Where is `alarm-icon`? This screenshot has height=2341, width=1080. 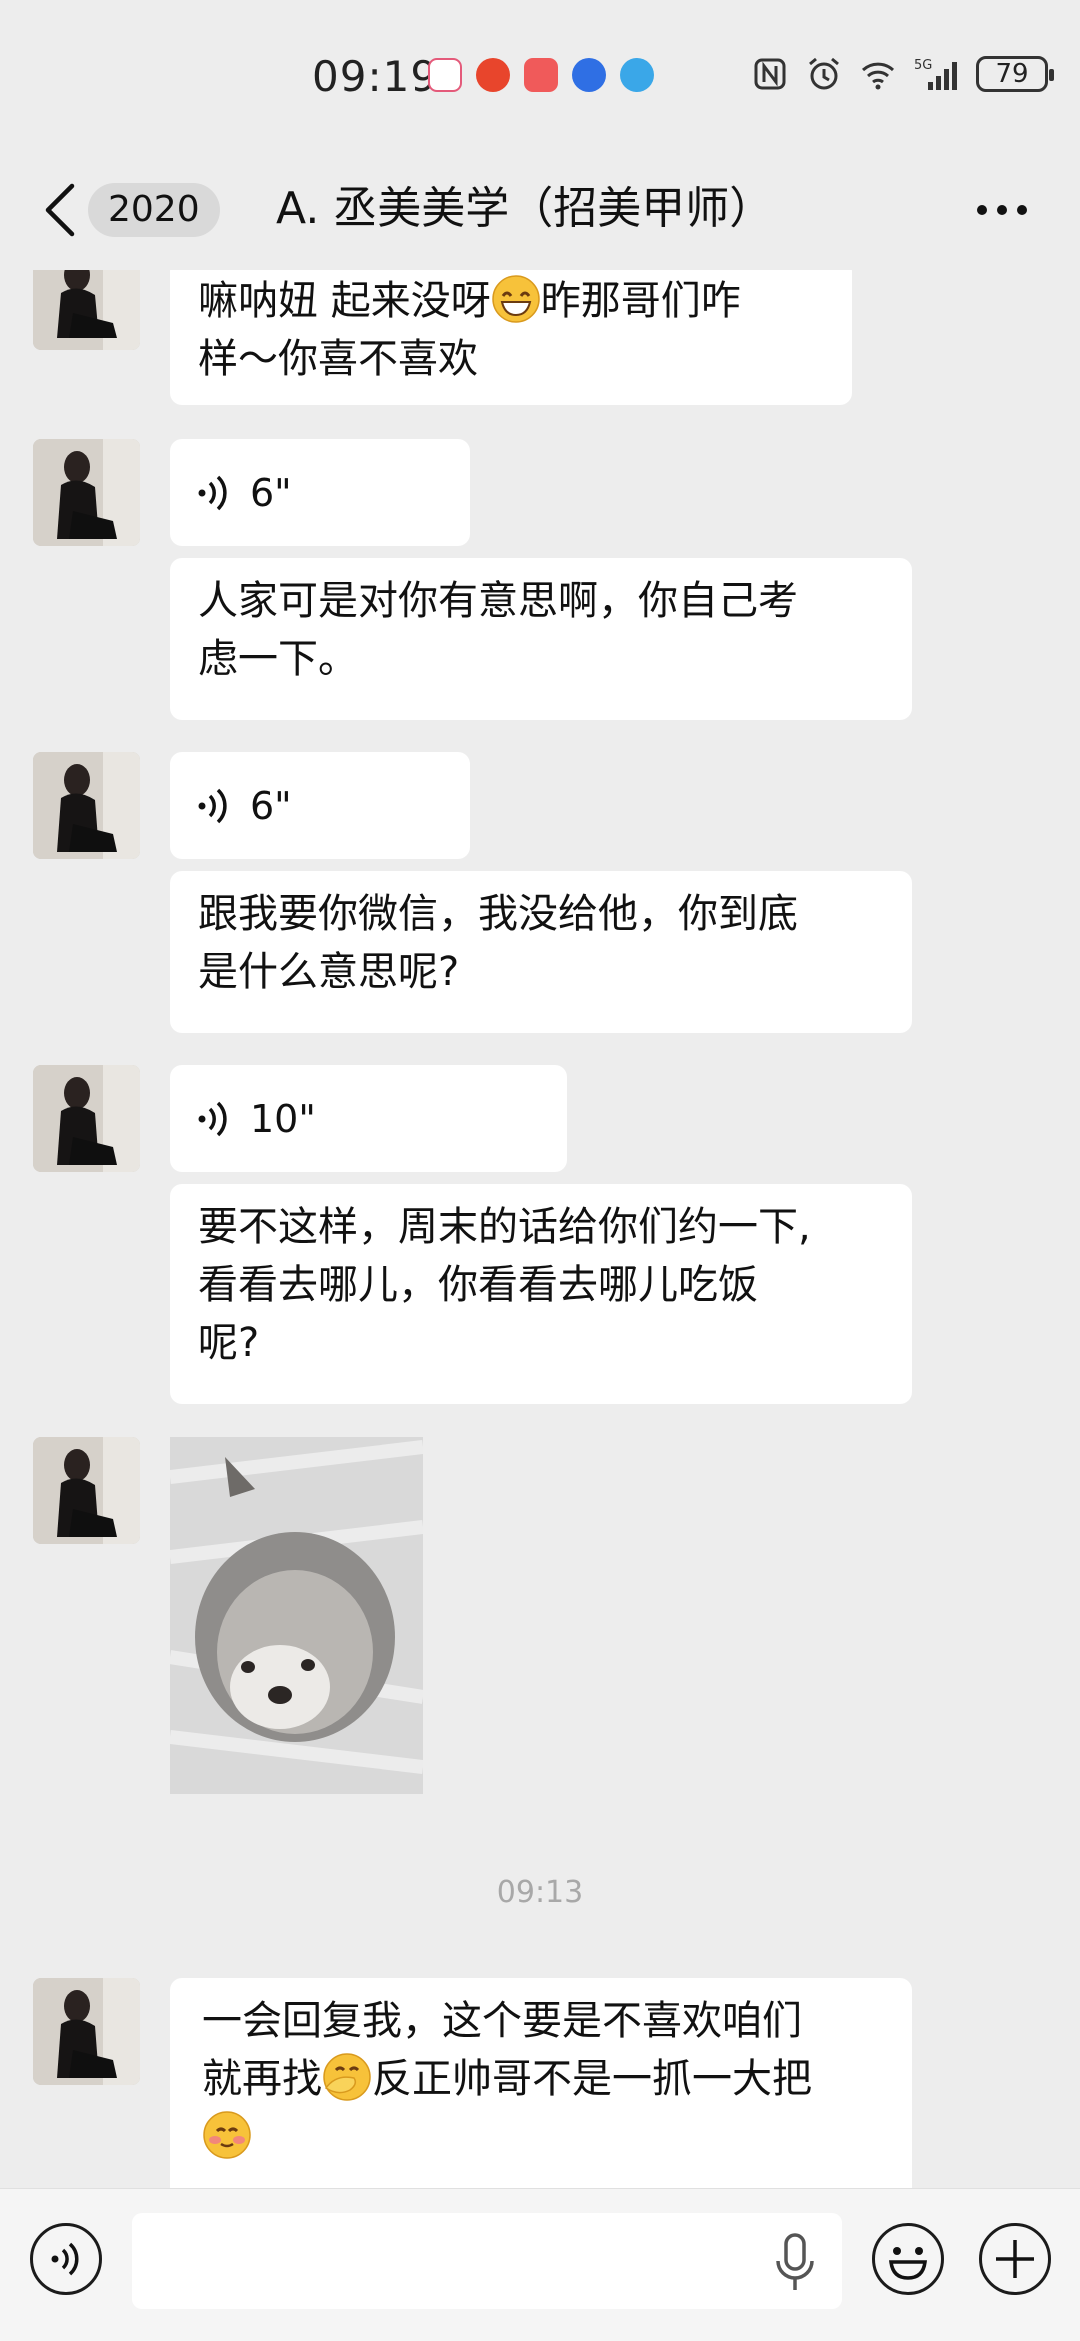
alarm-icon is located at coordinates (824, 73).